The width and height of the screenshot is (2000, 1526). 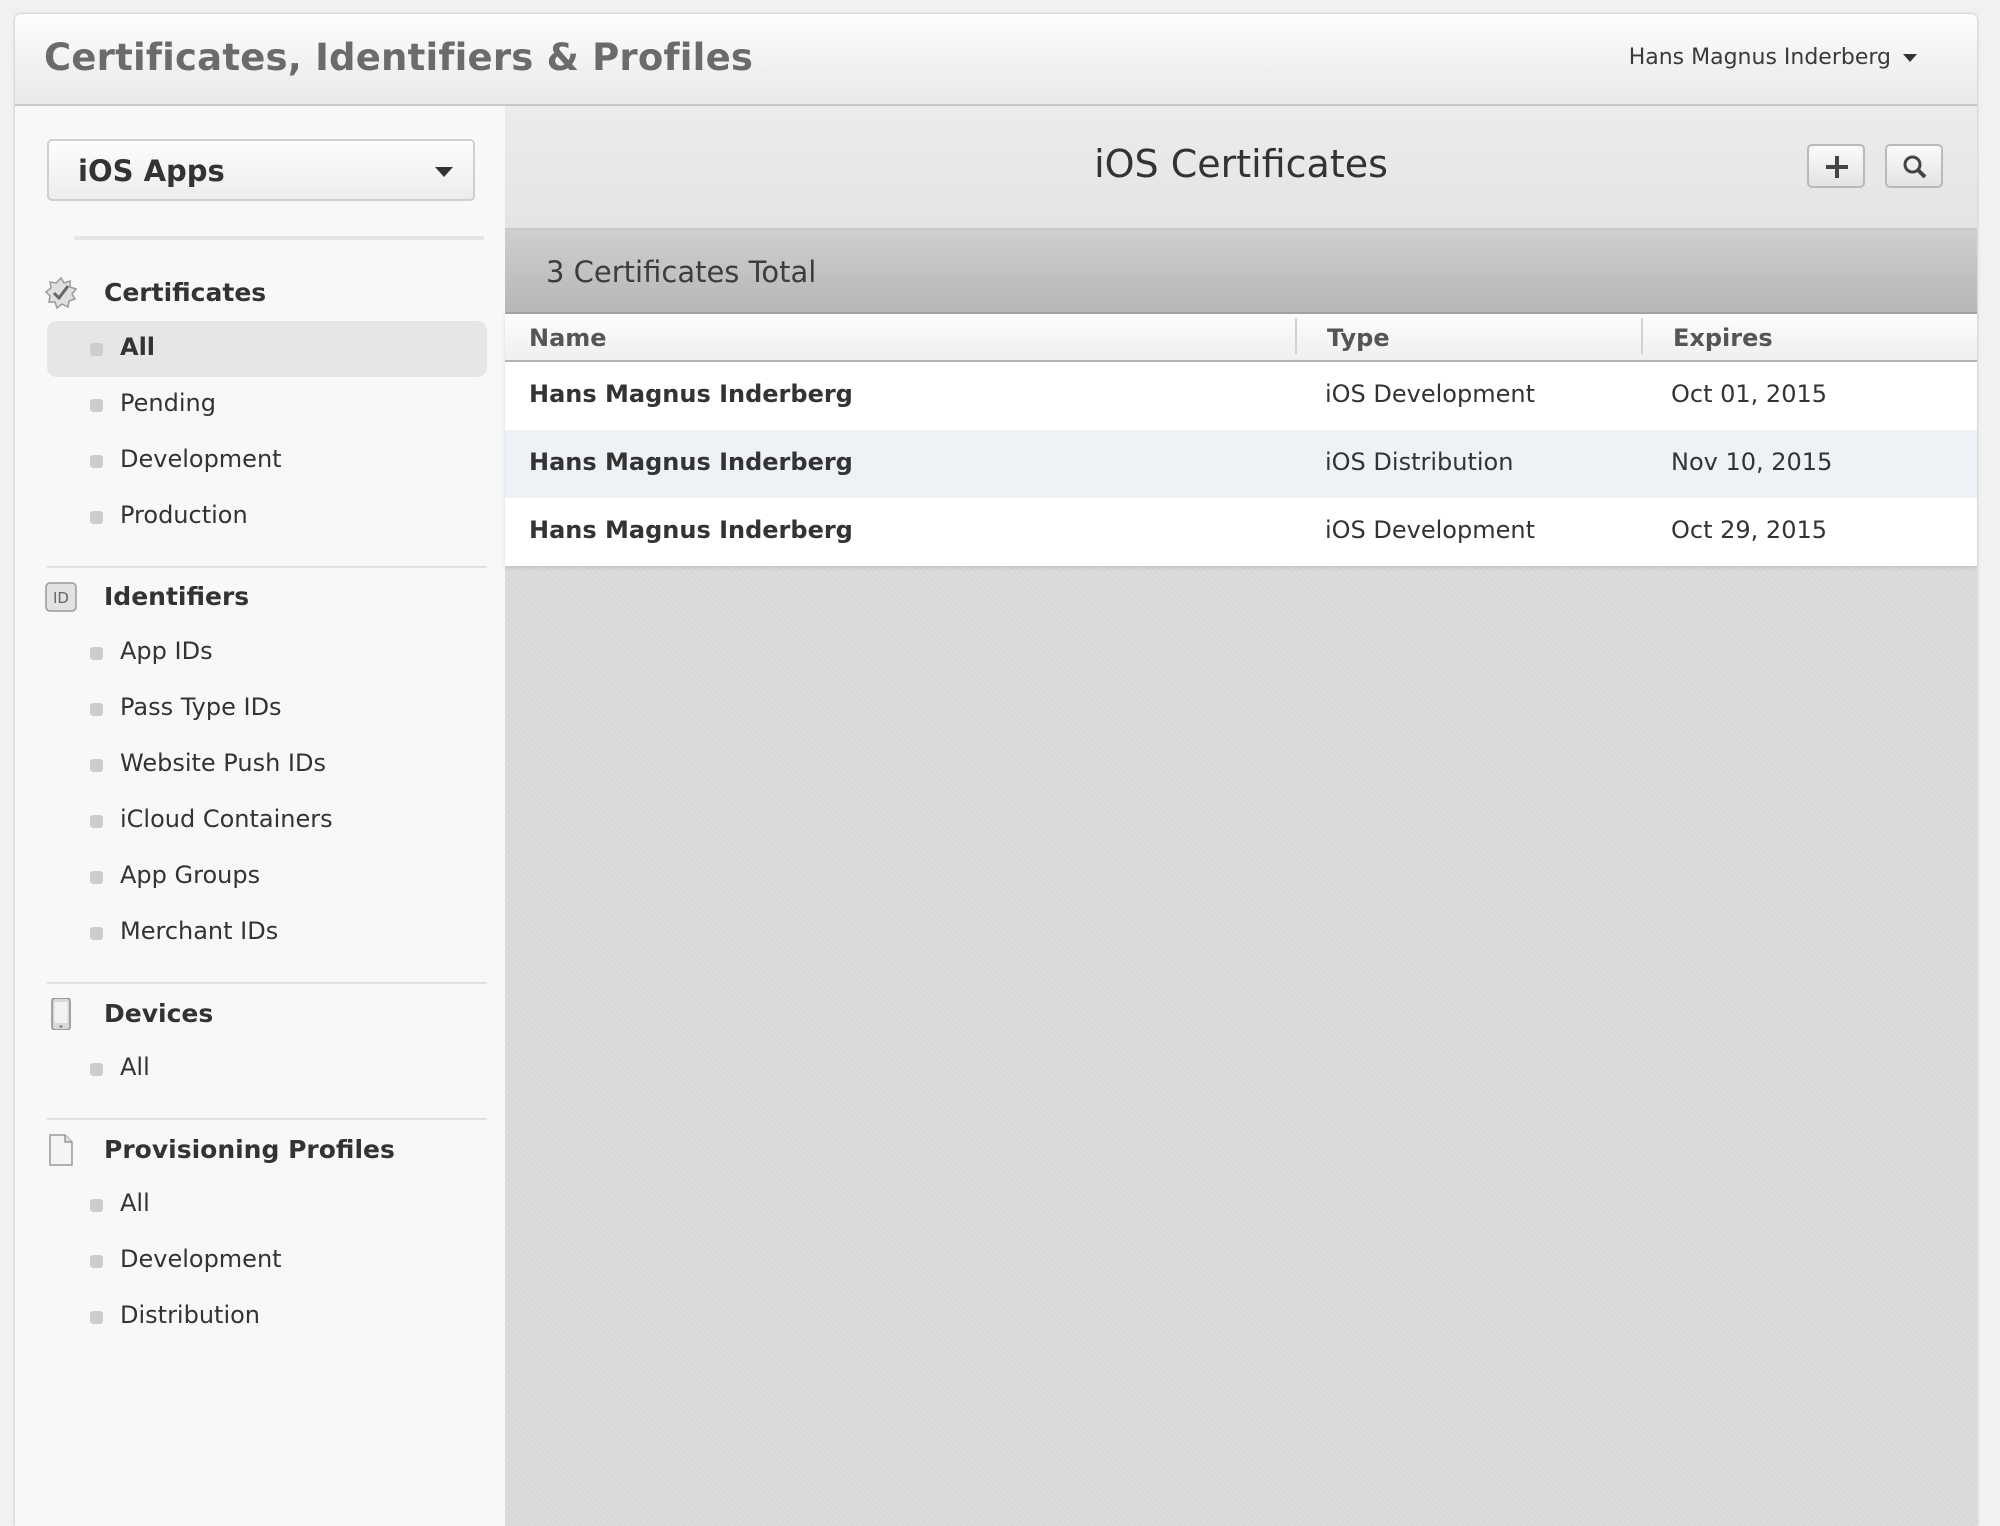 I want to click on add-certificate-button, so click(x=1836, y=166).